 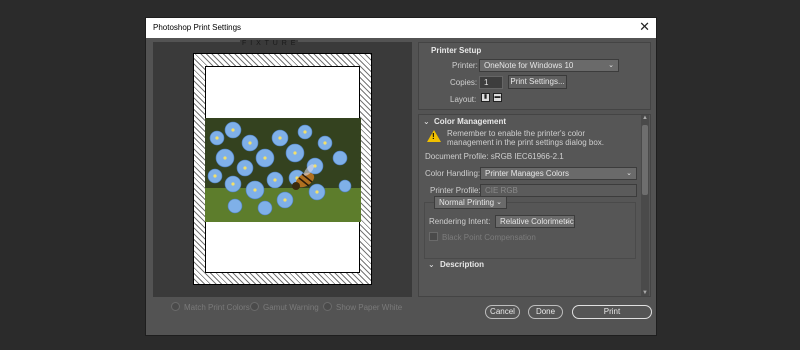 I want to click on printer-label: Printer:, so click(x=465, y=65).